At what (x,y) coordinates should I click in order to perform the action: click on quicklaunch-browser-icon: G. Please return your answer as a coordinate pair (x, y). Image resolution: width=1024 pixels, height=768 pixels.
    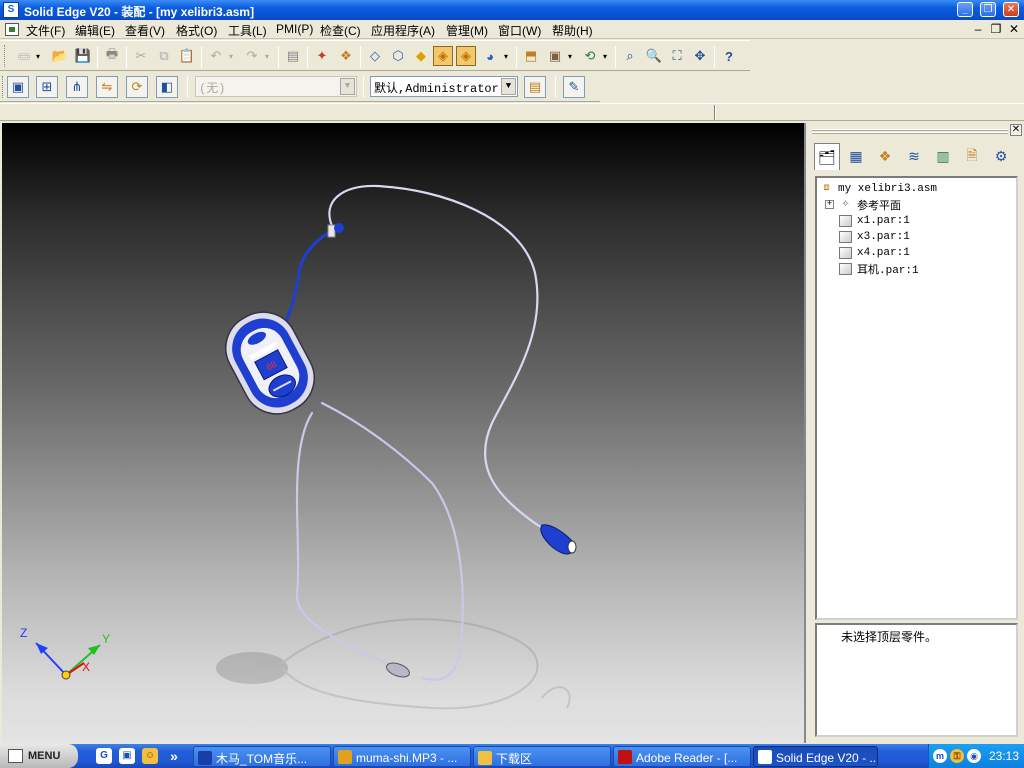
    Looking at the image, I should click on (104, 756).